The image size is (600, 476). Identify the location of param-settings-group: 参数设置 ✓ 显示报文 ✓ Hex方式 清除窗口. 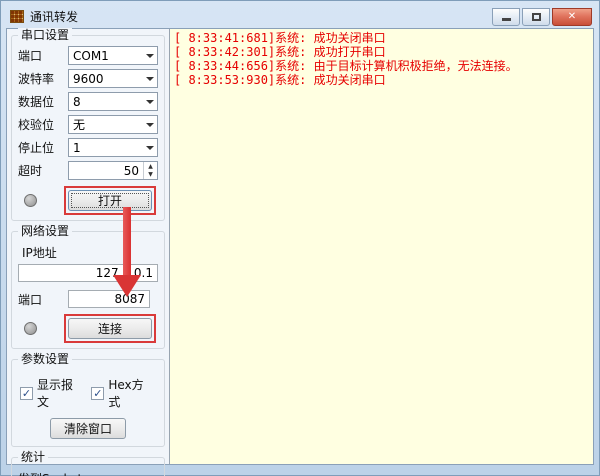
(88, 399).